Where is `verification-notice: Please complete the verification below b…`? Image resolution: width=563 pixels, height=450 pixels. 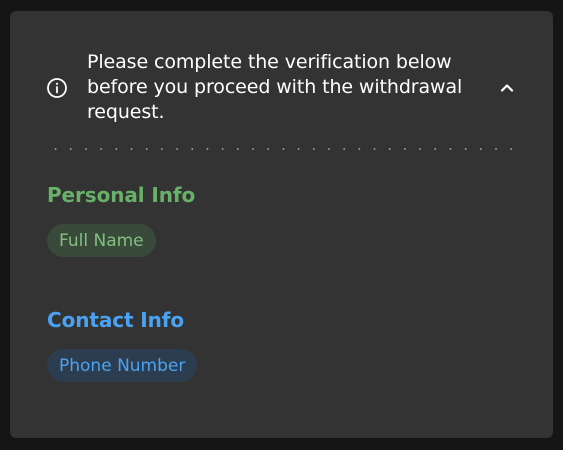 verification-notice: Please complete the verification below b… is located at coordinates (281, 87).